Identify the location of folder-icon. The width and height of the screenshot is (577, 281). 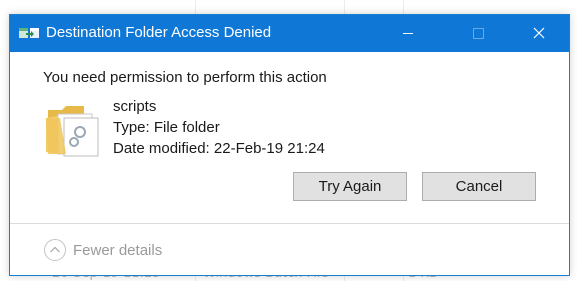
(72, 131).